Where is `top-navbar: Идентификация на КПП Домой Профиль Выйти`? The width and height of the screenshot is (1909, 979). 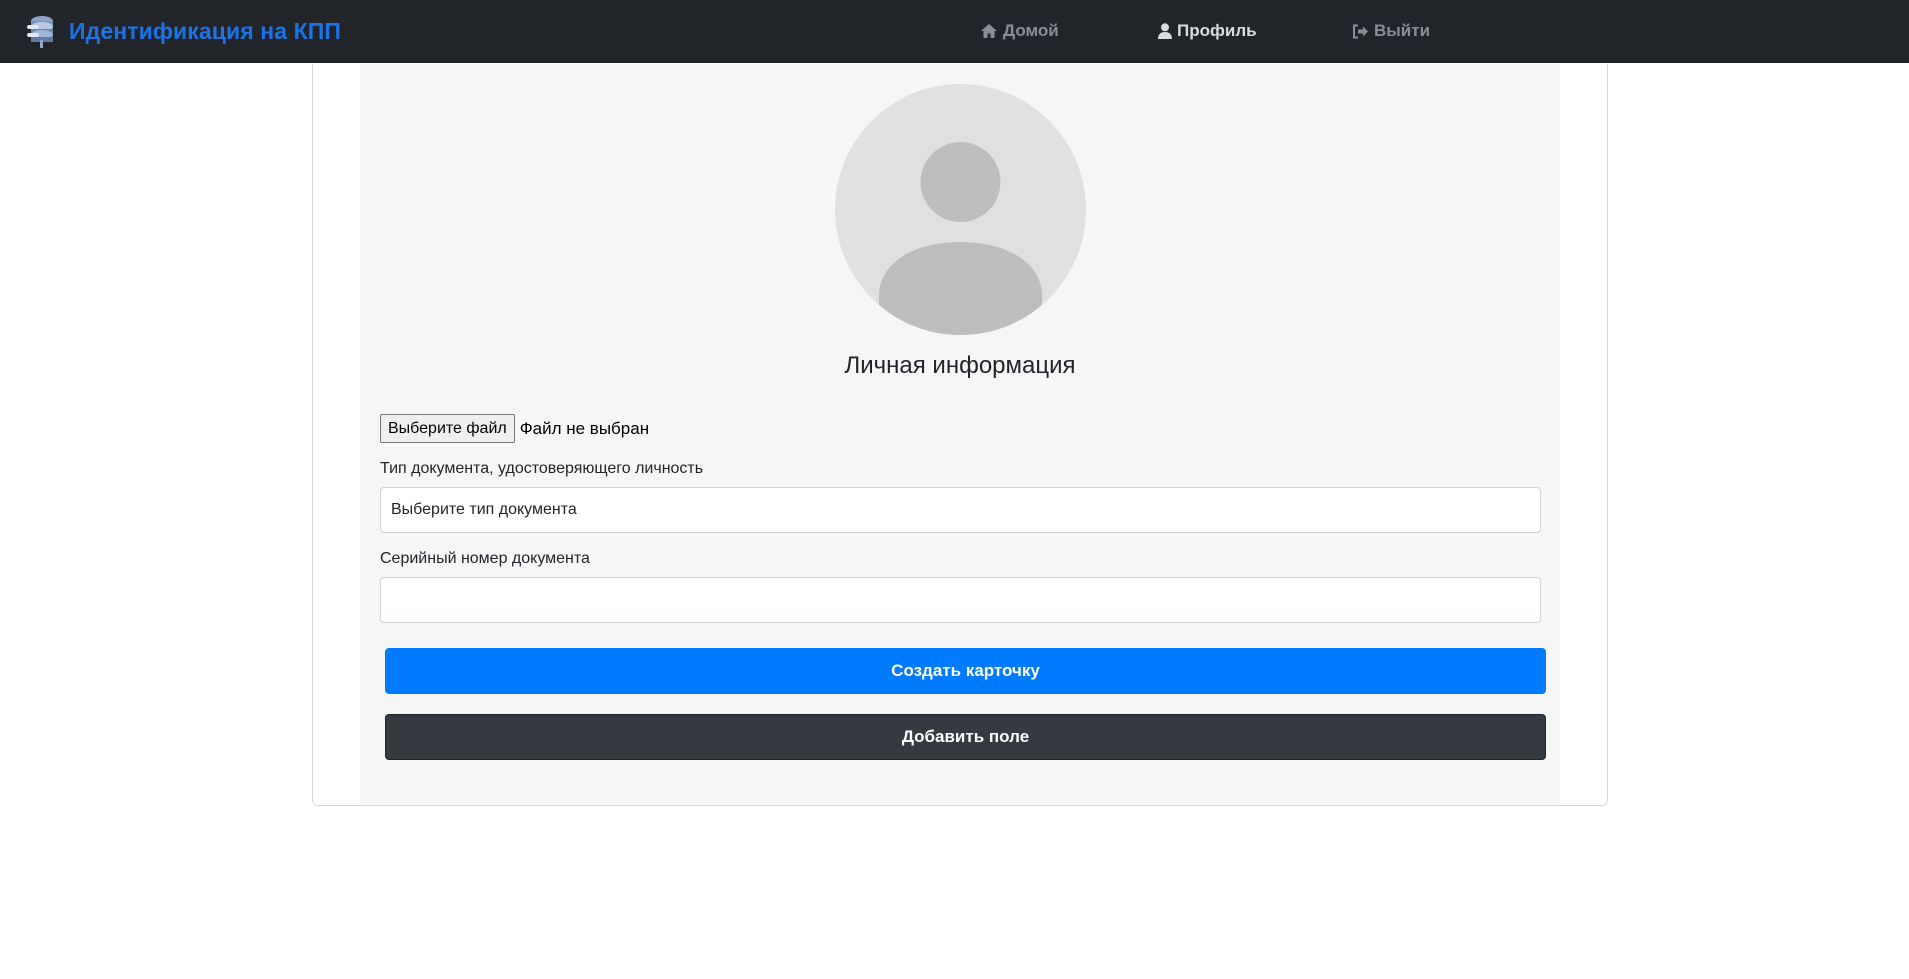 top-navbar: Идентификация на КПП Домой Профиль Выйти is located at coordinates (954, 31).